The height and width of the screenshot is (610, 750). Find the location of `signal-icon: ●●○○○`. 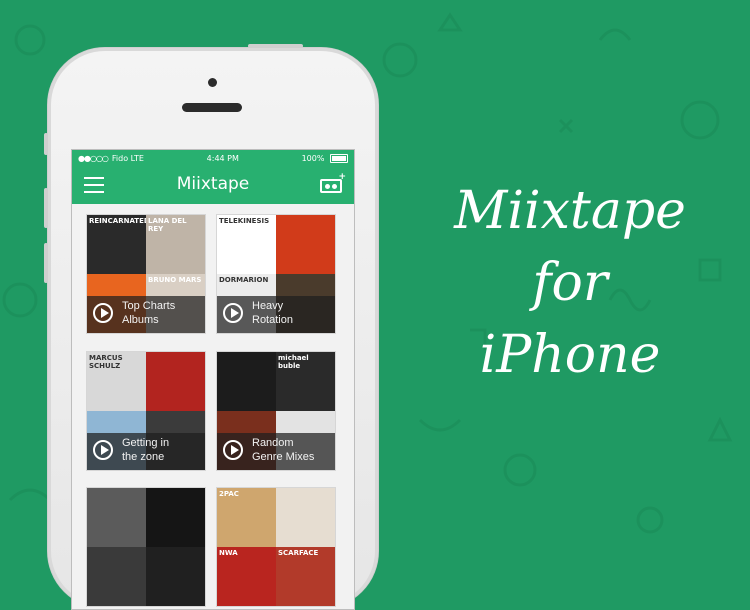

signal-icon: ●●○○○ is located at coordinates (93, 158).